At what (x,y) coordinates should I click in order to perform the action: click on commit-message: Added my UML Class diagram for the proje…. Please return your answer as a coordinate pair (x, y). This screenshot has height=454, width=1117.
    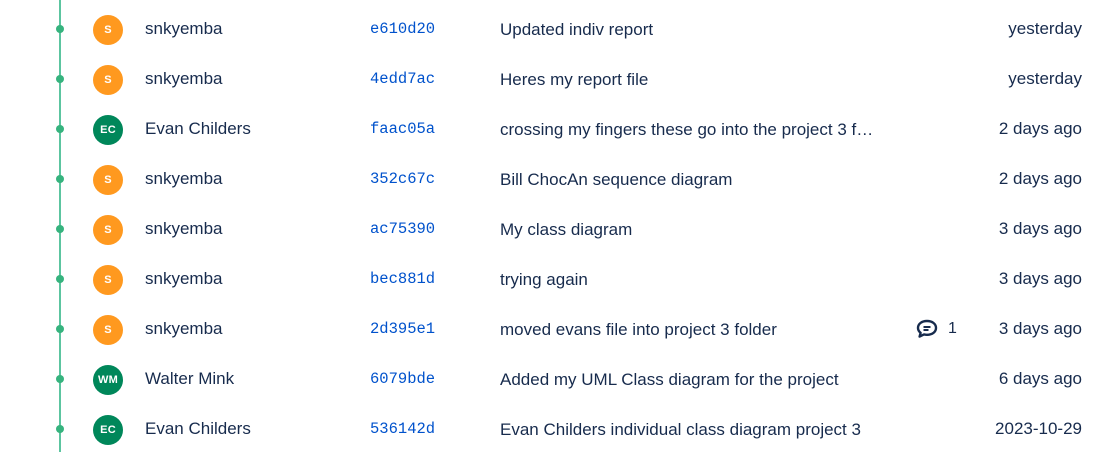
    Looking at the image, I should click on (669, 379).